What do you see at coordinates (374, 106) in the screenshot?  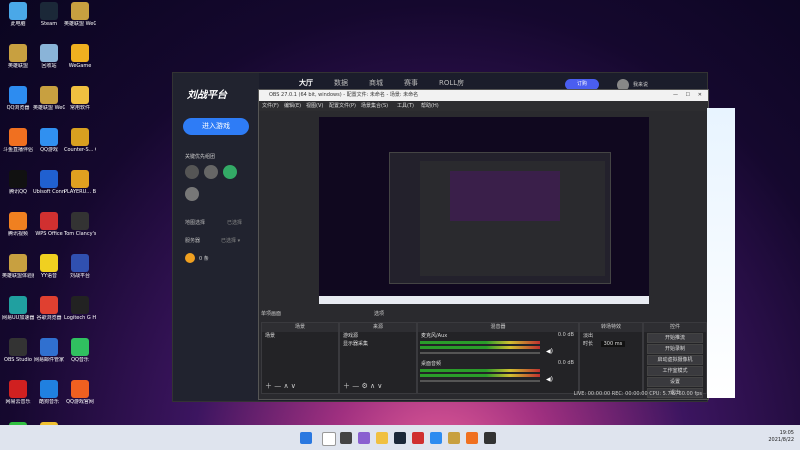 I see `menu-scene-collection: 场景集合(S)` at bounding box center [374, 106].